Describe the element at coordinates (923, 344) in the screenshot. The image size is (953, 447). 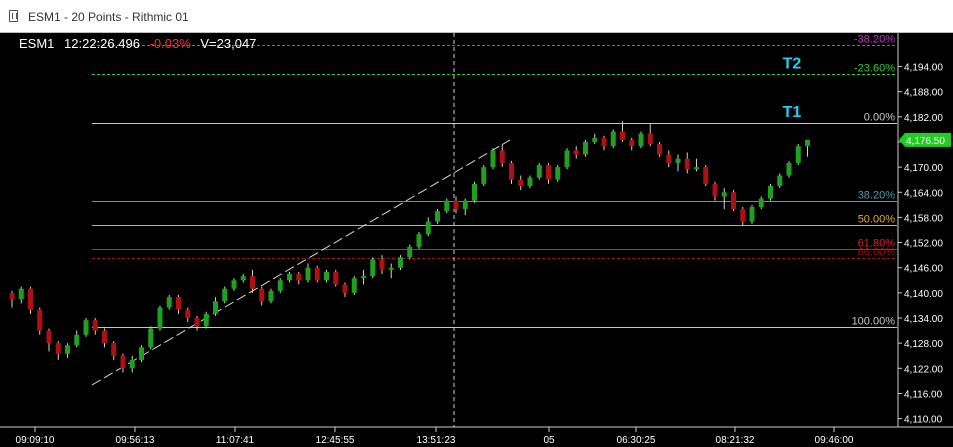
I see `price-tick-label: 4,128.00` at that location.